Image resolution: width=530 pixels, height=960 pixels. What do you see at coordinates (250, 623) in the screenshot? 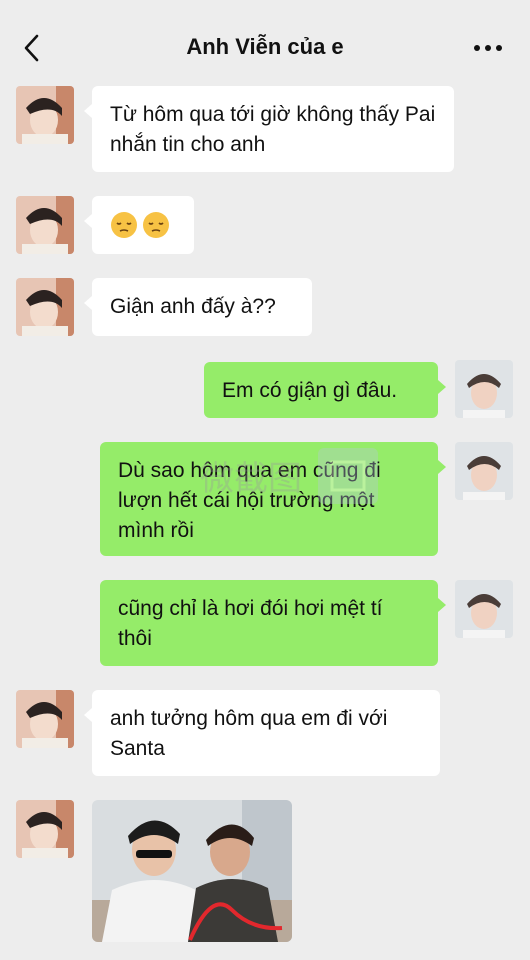
I see `message-text: cũng chỉ là hơi đói hơi mệt tí thôi` at bounding box center [250, 623].